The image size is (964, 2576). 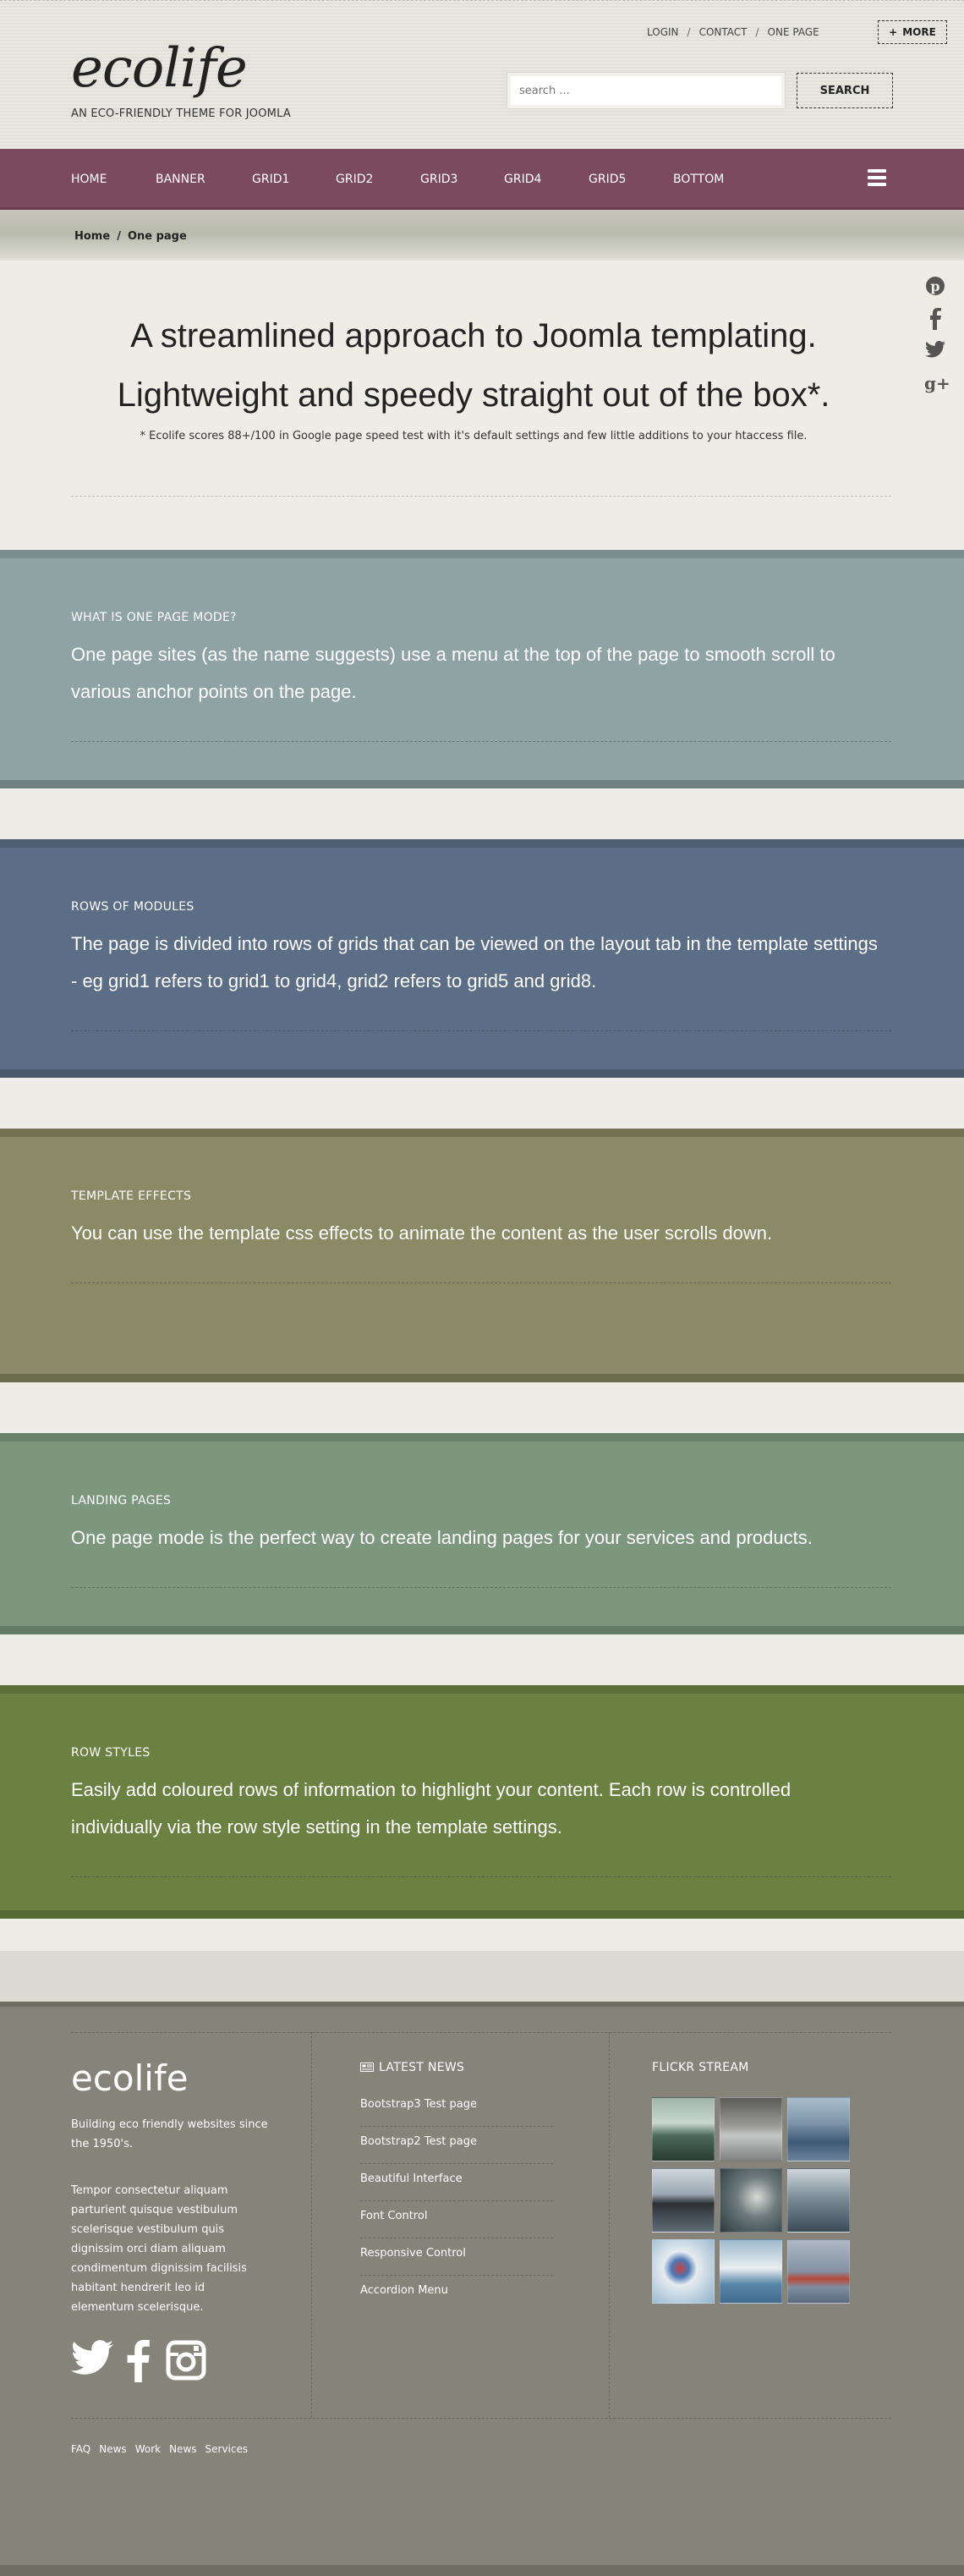 I want to click on nav-item-banner: BANNER, so click(x=180, y=180).